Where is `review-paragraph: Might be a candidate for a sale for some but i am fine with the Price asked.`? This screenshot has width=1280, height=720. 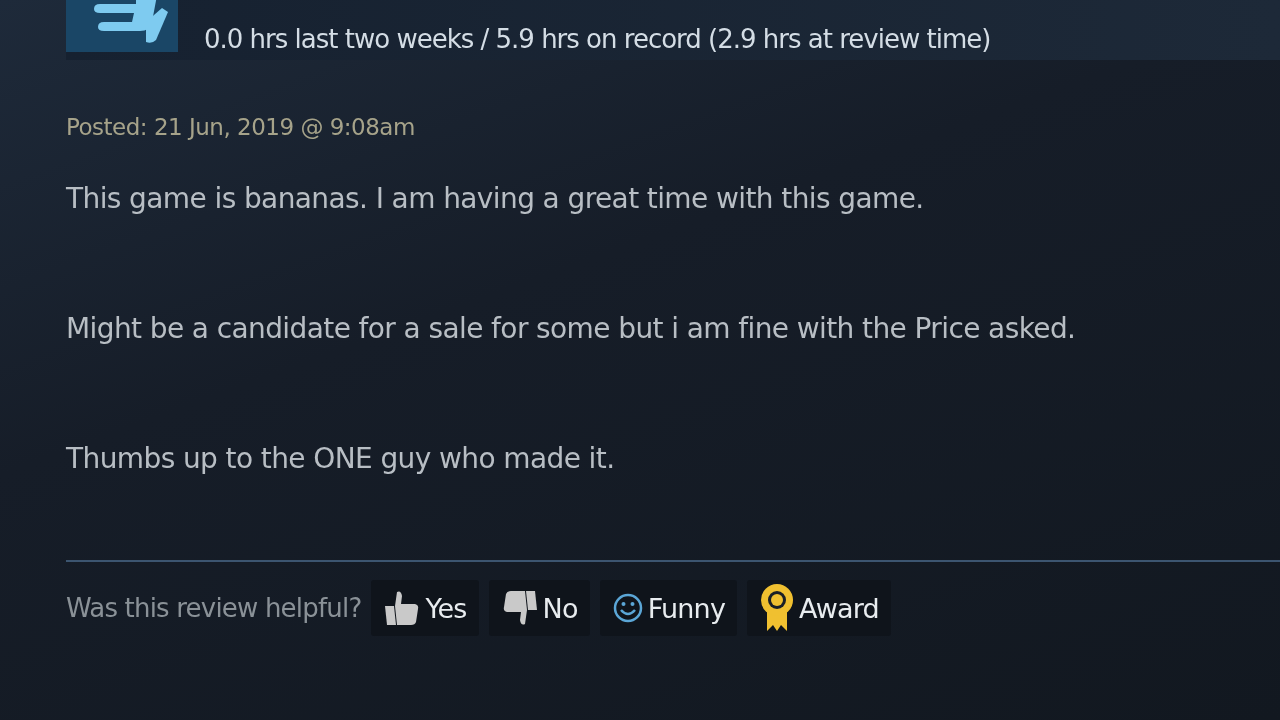 review-paragraph: Might be a candidate for a sale for some but i am fine with the Price asked. is located at coordinates (571, 329).